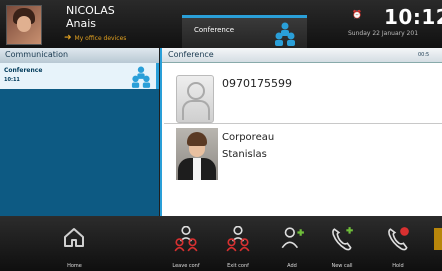 The height and width of the screenshot is (271, 442). What do you see at coordinates (197, 139) in the screenshot?
I see `photo-hair` at bounding box center [197, 139].